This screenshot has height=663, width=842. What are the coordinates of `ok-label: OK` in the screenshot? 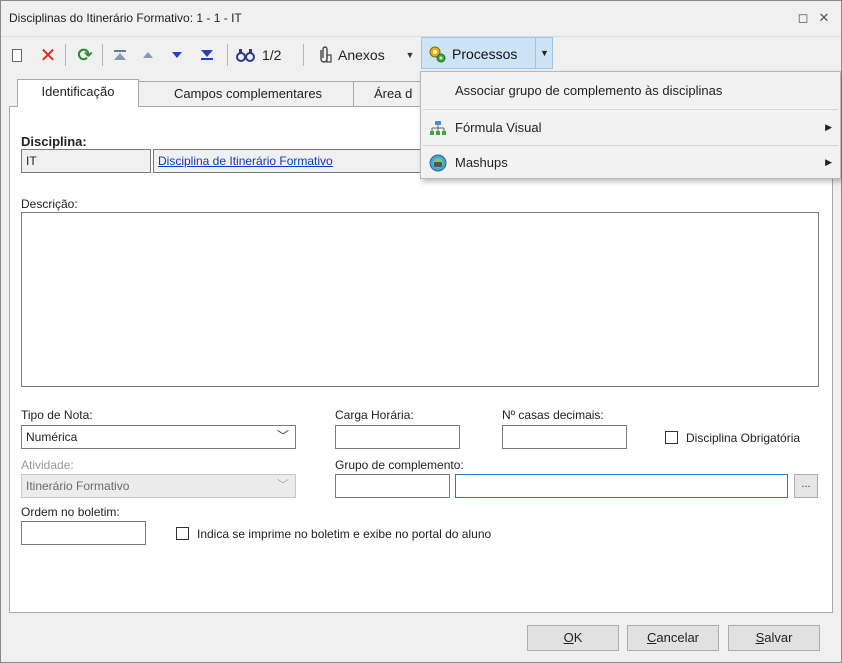 It's located at (573, 637).